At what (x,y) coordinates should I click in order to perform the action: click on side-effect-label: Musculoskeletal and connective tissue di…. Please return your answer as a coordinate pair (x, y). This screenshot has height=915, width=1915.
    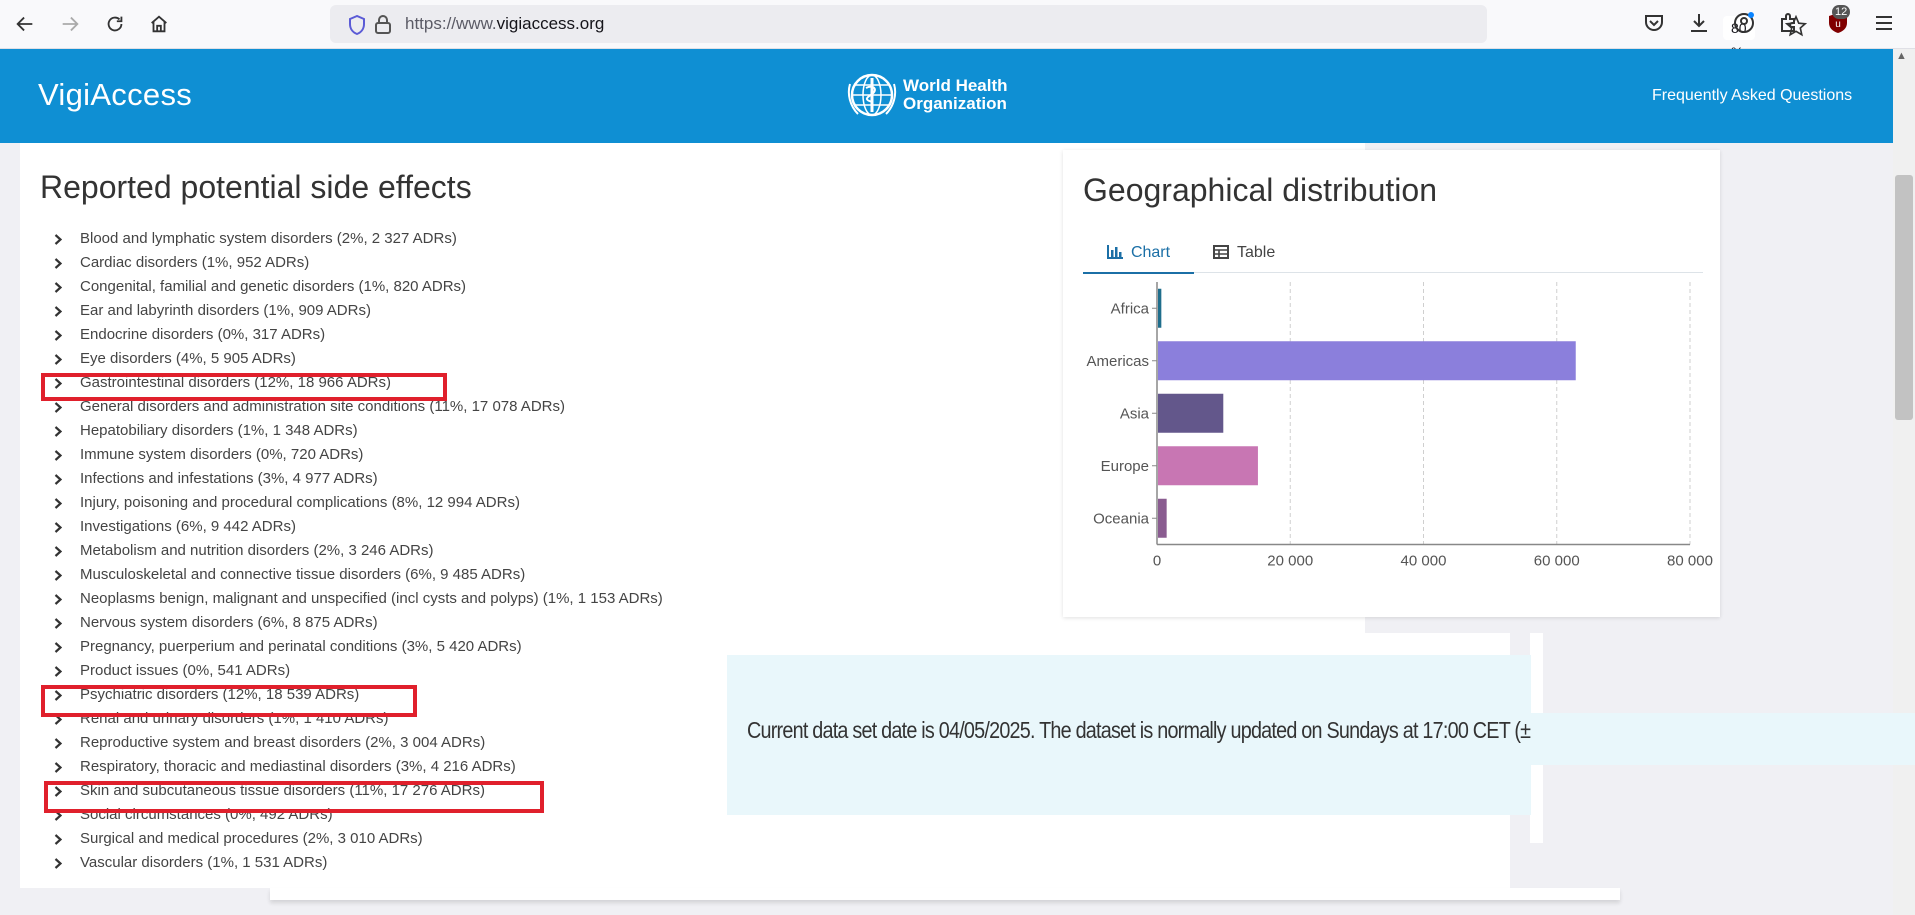
    Looking at the image, I should click on (303, 574).